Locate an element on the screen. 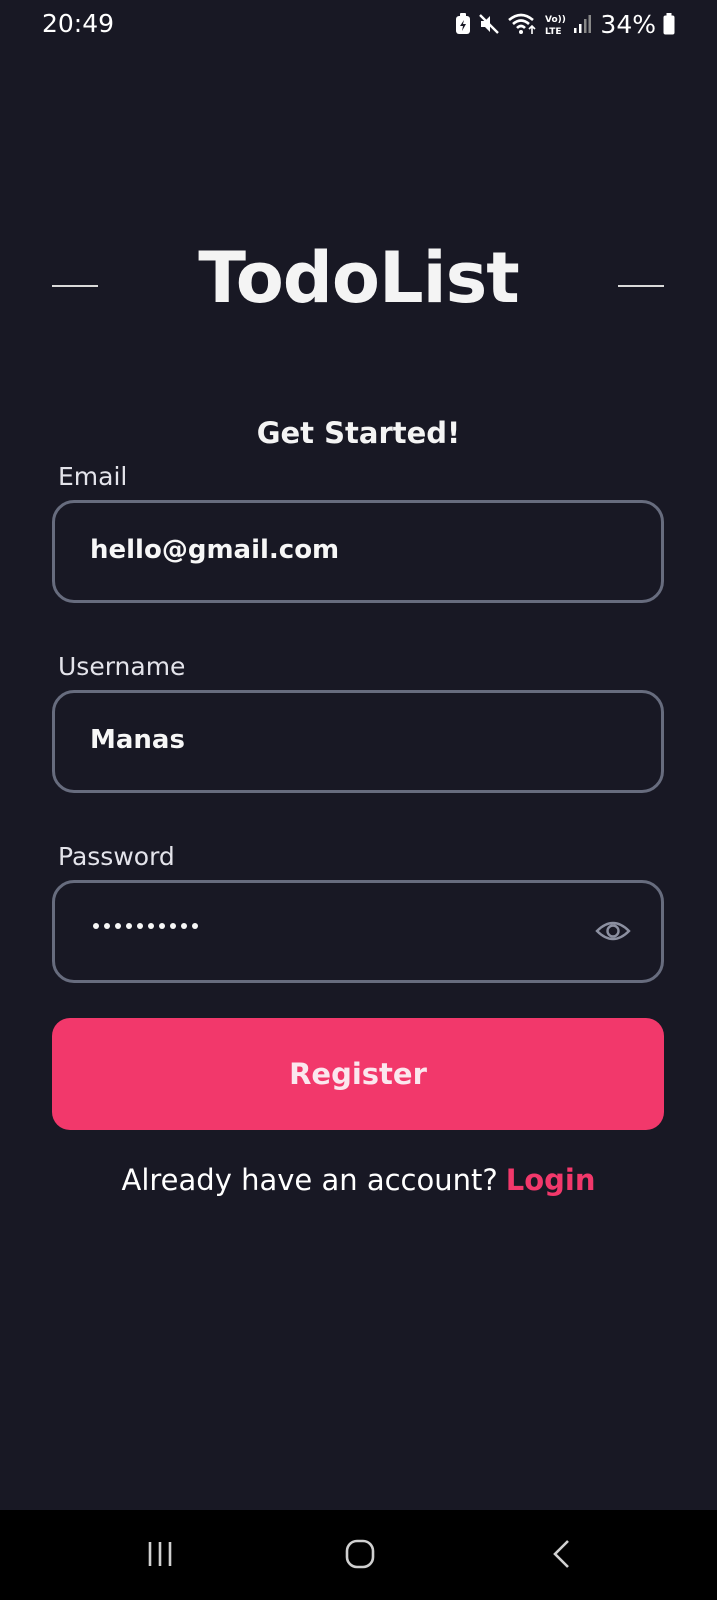 The width and height of the screenshot is (717, 1600). username-label: Username is located at coordinates (122, 666).